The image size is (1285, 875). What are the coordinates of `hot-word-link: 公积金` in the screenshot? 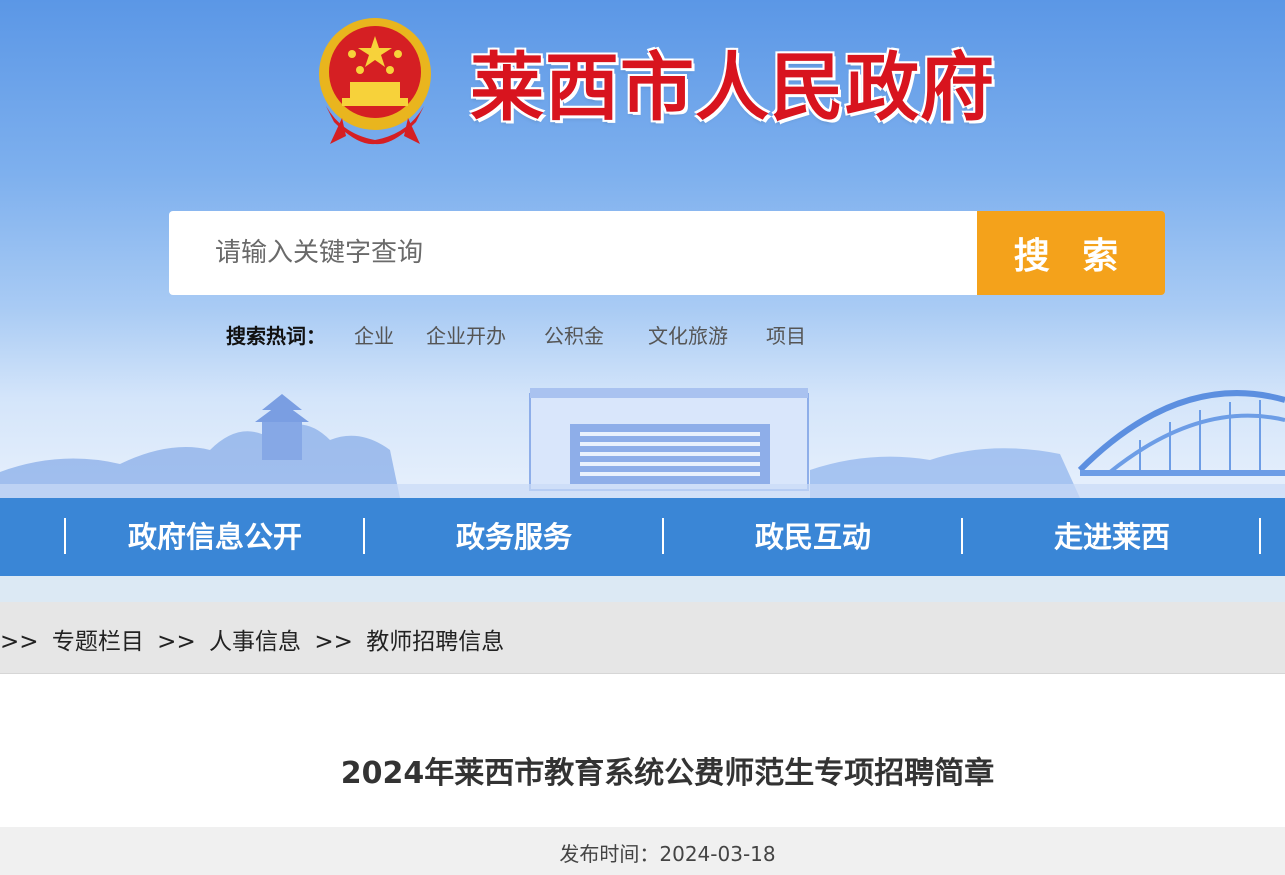 It's located at (574, 334).